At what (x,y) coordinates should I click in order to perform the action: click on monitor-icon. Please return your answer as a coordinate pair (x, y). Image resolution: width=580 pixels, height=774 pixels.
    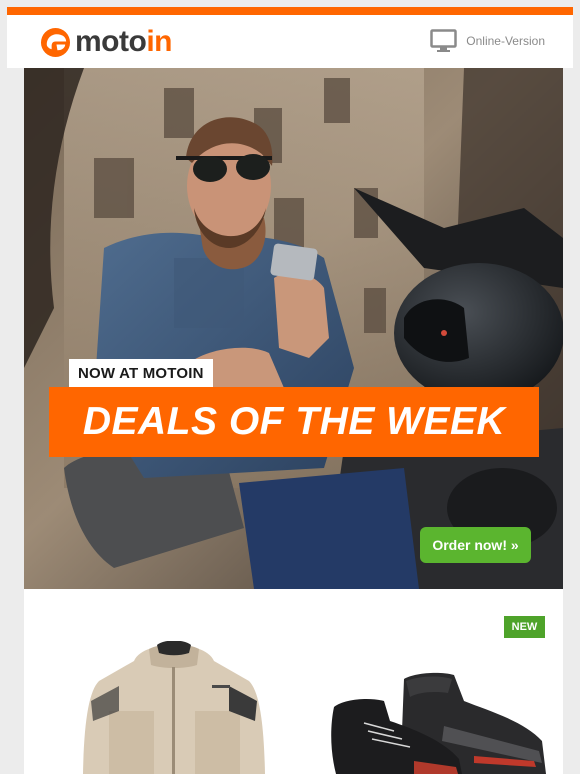
    Looking at the image, I should click on (444, 40).